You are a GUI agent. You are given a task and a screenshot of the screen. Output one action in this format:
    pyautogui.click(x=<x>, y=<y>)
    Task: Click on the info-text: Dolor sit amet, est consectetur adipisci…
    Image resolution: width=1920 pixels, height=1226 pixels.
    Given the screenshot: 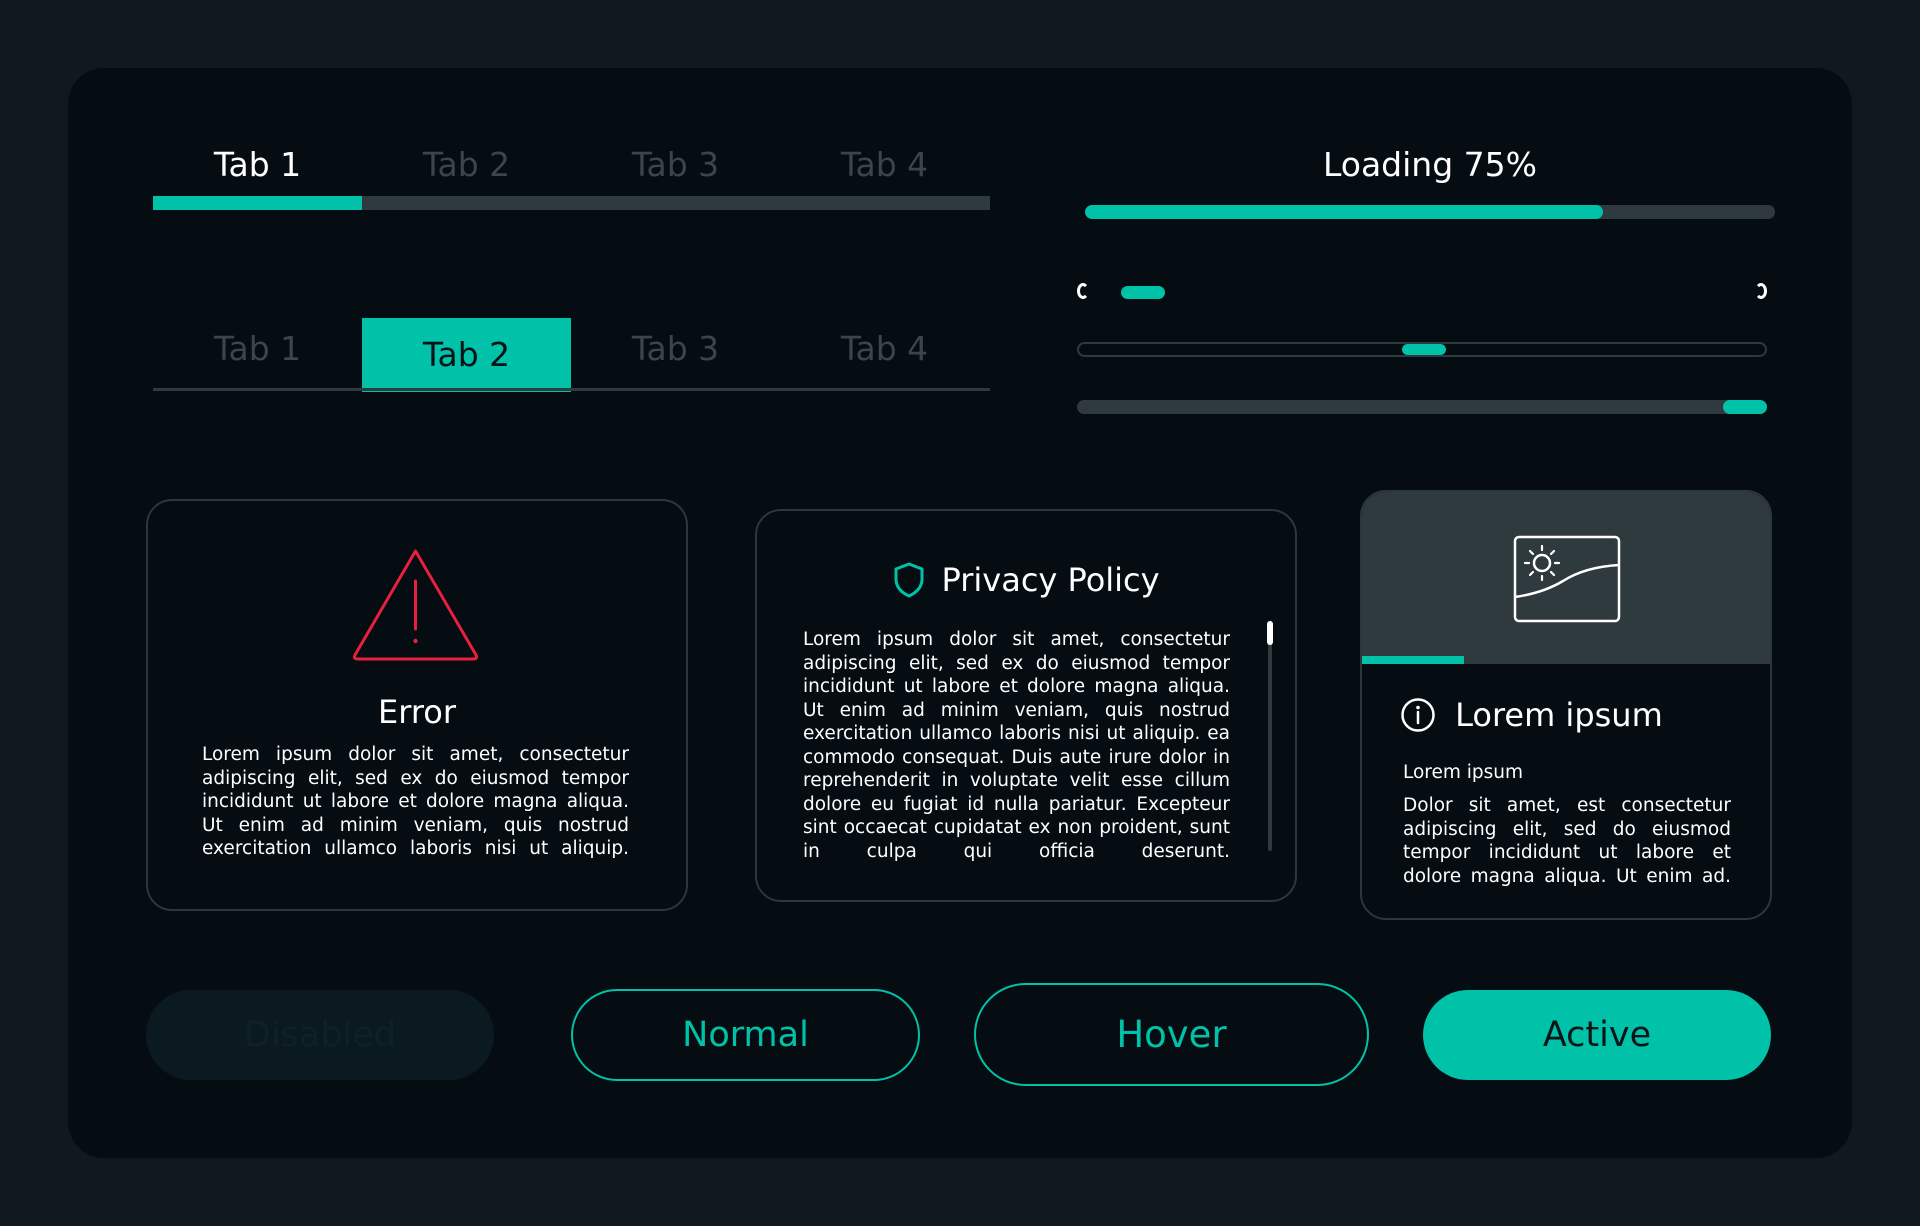 What is the action you would take?
    pyautogui.click(x=1567, y=841)
    